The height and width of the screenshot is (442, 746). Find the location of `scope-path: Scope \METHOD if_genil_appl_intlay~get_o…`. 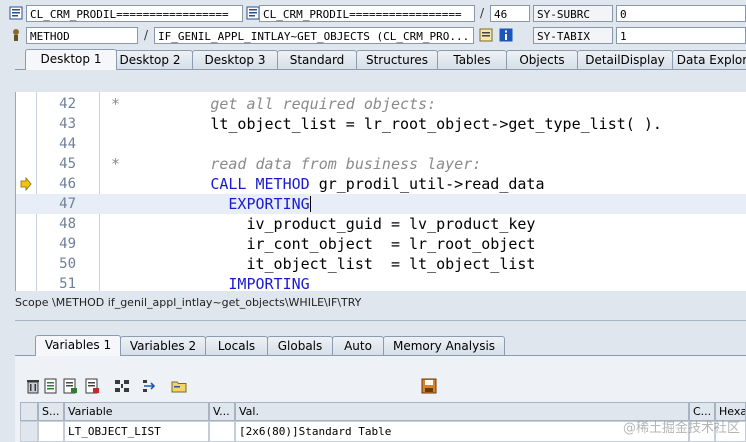

scope-path: Scope \METHOD if_genil_appl_intlay~get_o… is located at coordinates (188, 302).